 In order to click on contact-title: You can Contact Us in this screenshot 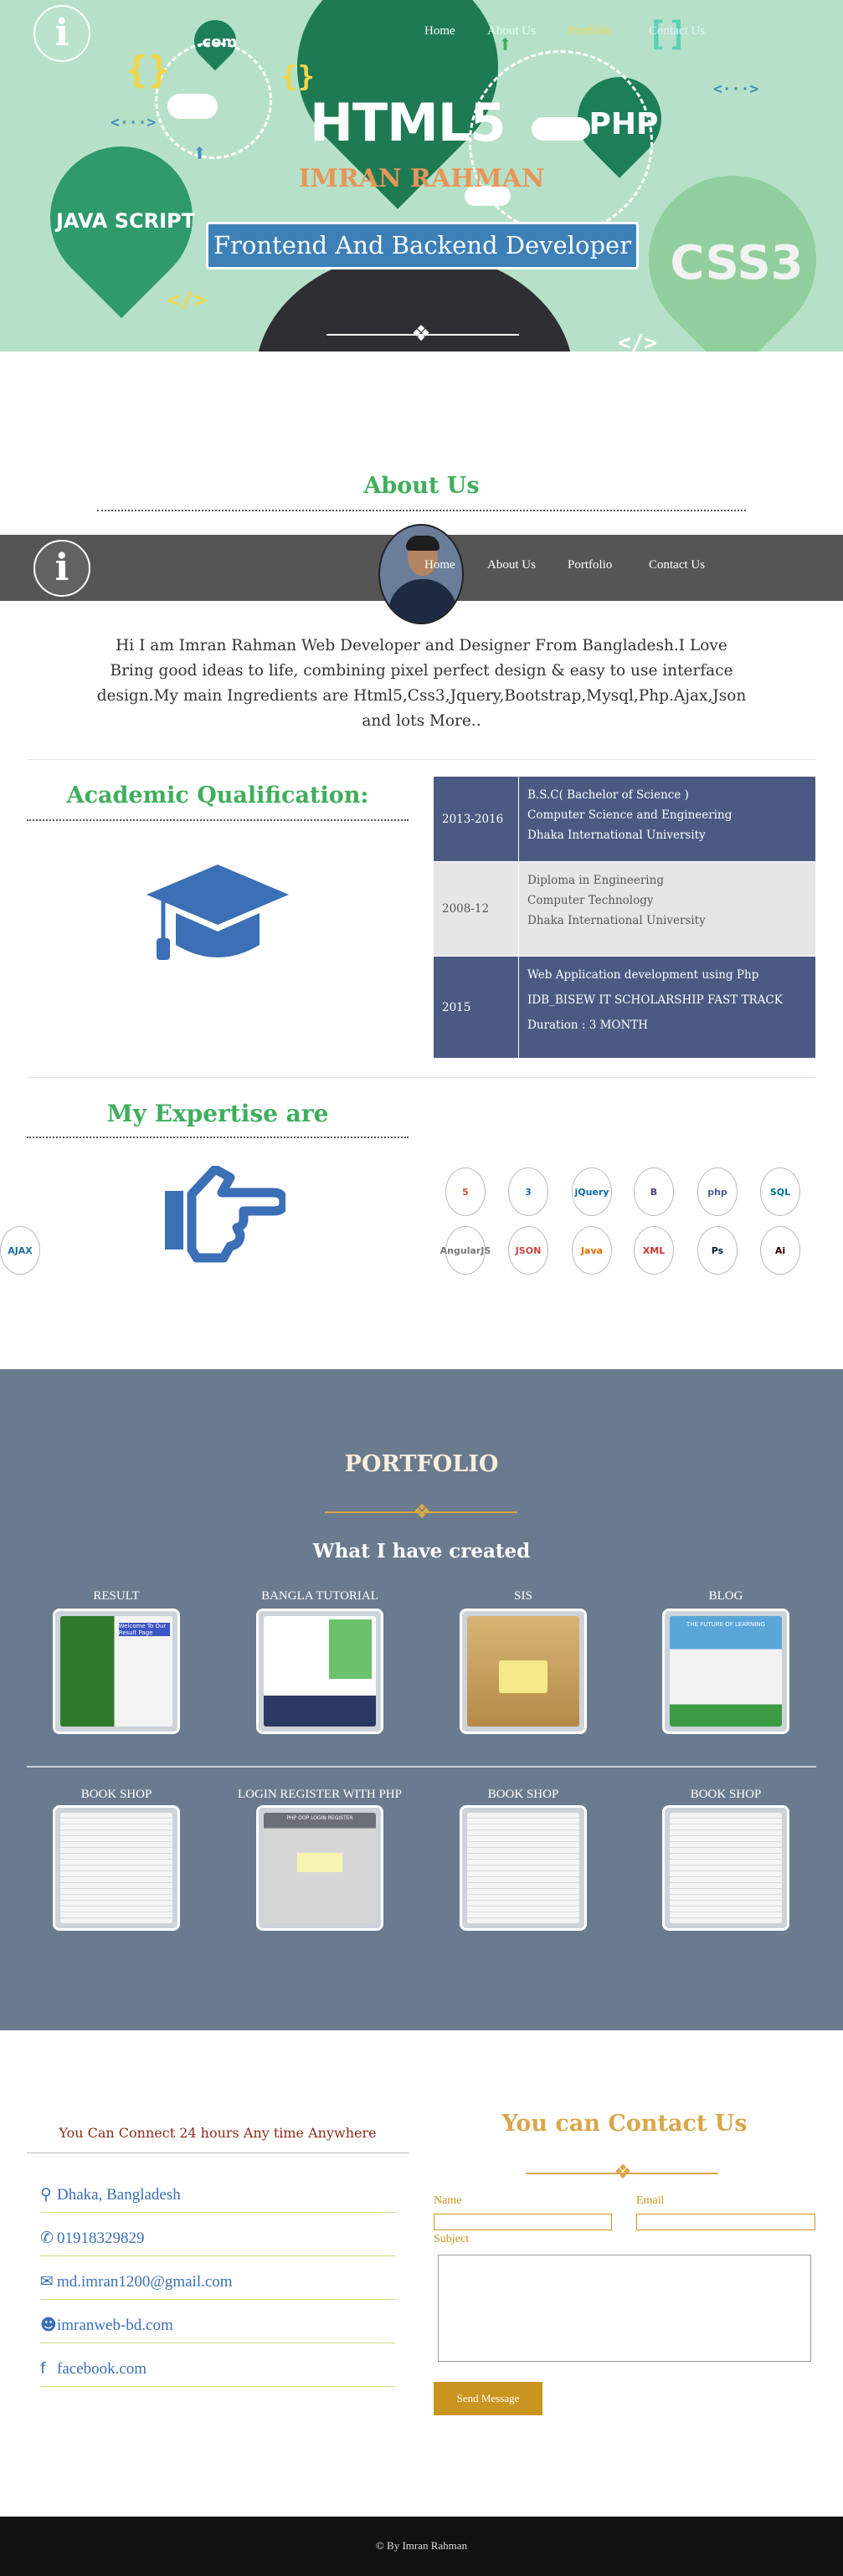, I will do `click(624, 2124)`.